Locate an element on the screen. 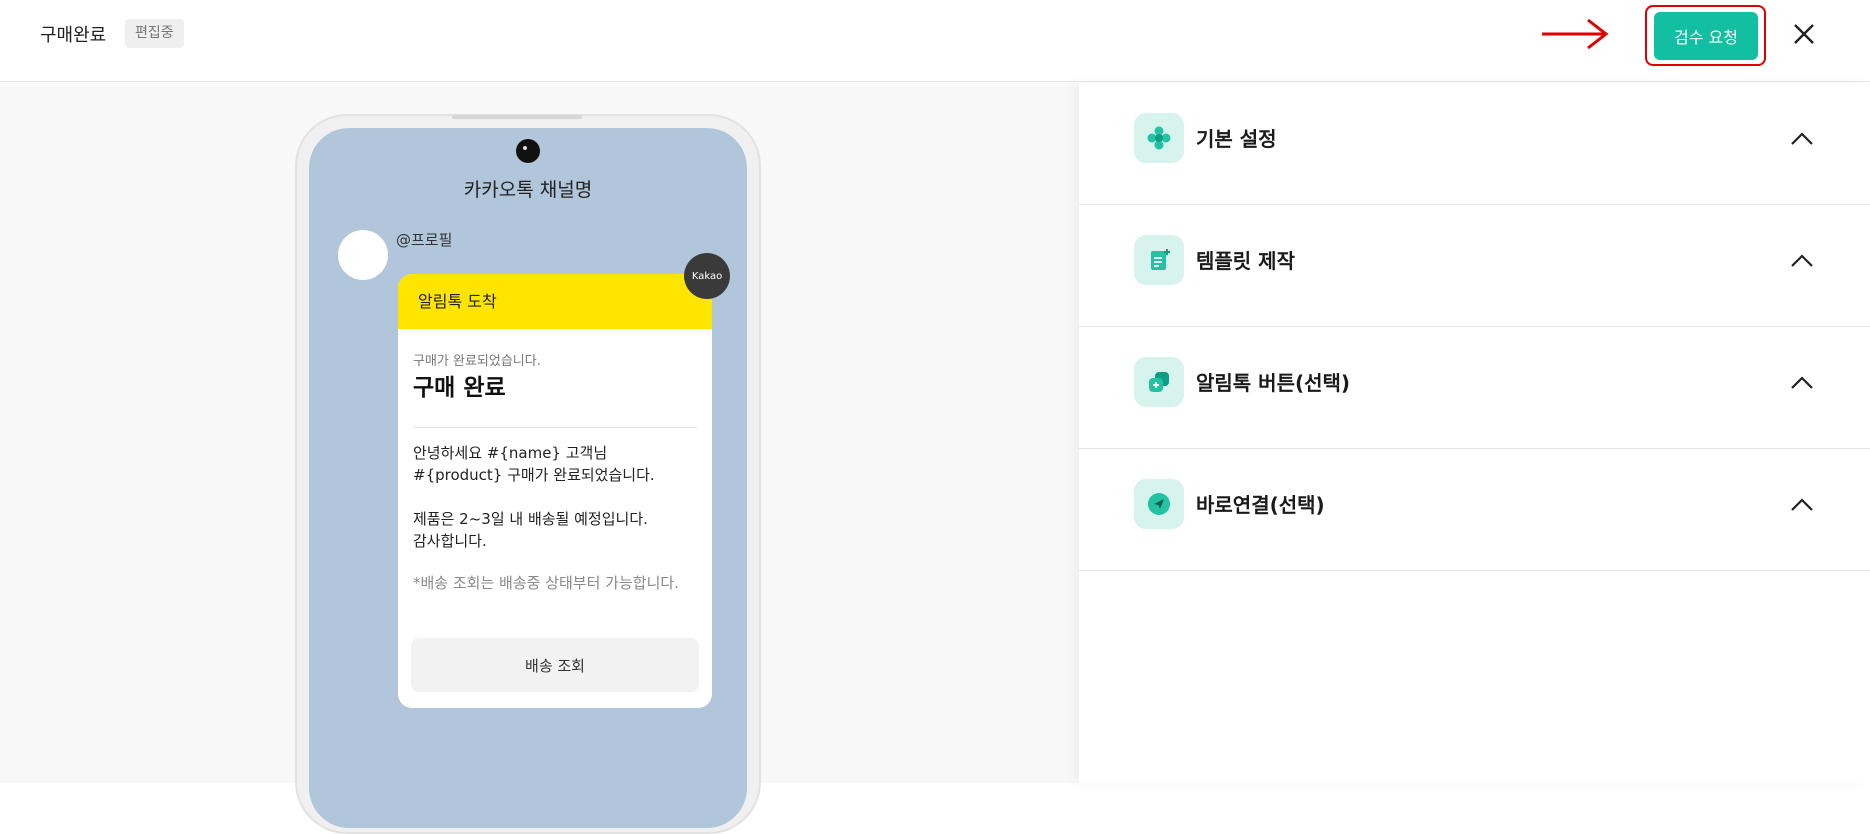  status-badge: 편집중 is located at coordinates (154, 33).